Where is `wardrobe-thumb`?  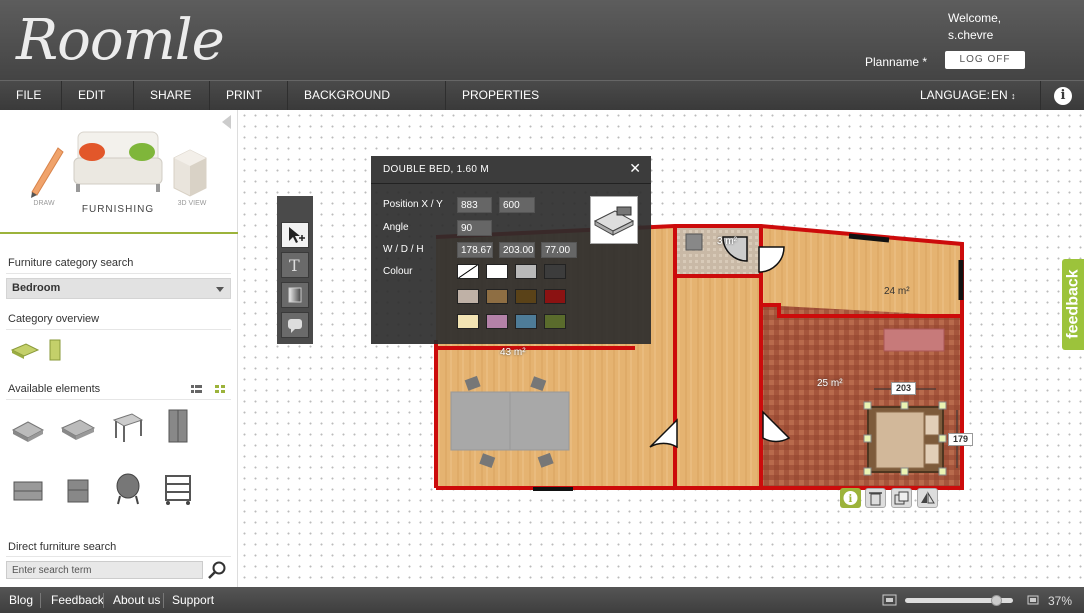 wardrobe-thumb is located at coordinates (178, 426).